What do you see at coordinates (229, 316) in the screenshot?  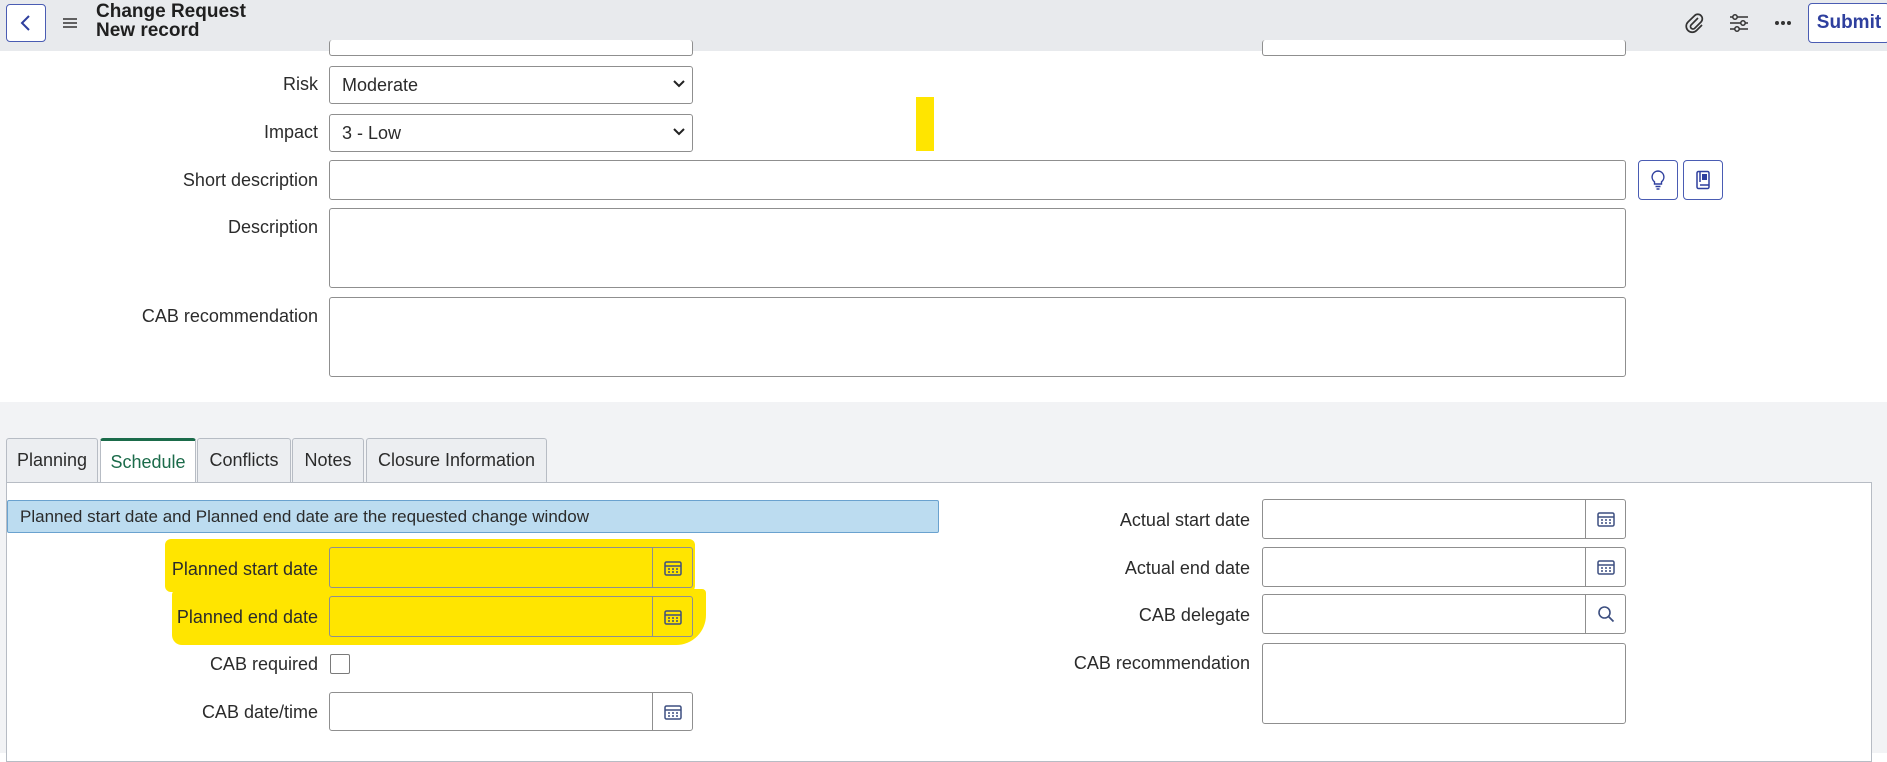 I see `cab-recommendation-label: CAB recommendation` at bounding box center [229, 316].